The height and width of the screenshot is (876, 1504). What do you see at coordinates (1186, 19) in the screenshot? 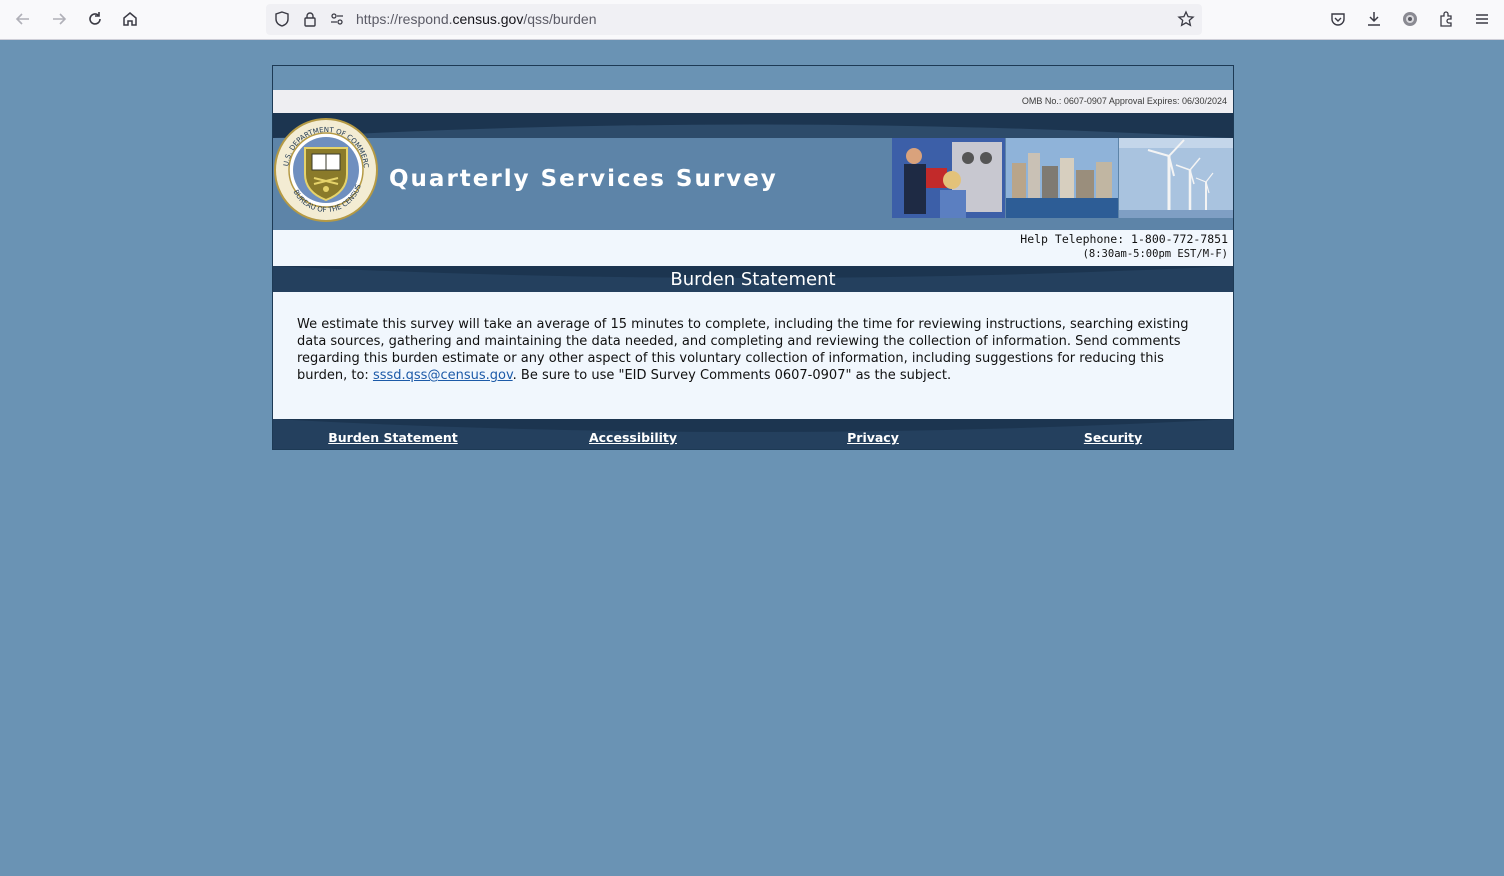
I see `bookmark-star-icon` at bounding box center [1186, 19].